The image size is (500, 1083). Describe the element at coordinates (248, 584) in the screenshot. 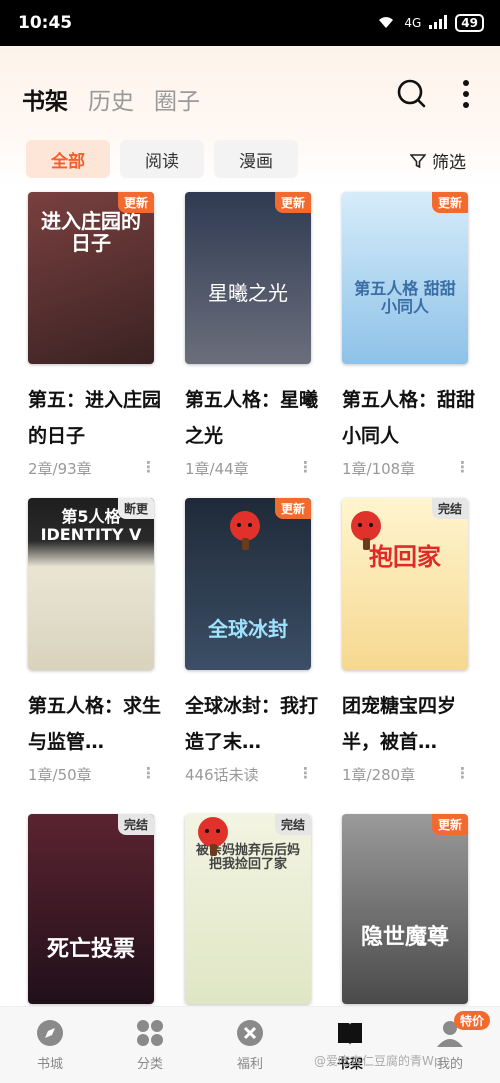

I see `book-cover: 全球冰封 更新` at that location.